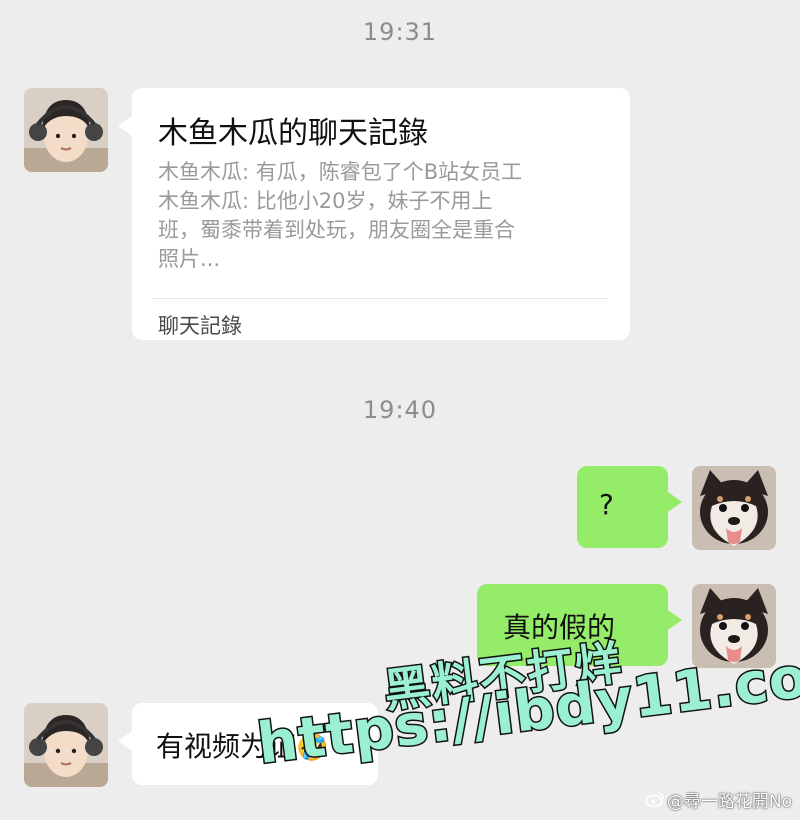 The height and width of the screenshot is (820, 800). What do you see at coordinates (400, 410) in the screenshot?
I see `timestamp: 19:40` at bounding box center [400, 410].